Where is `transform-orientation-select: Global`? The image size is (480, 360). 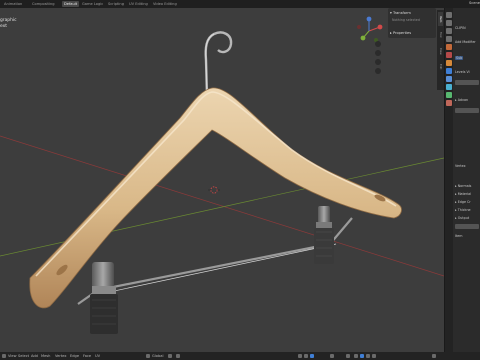
transform-orientation-select: Global is located at coordinates (157, 356).